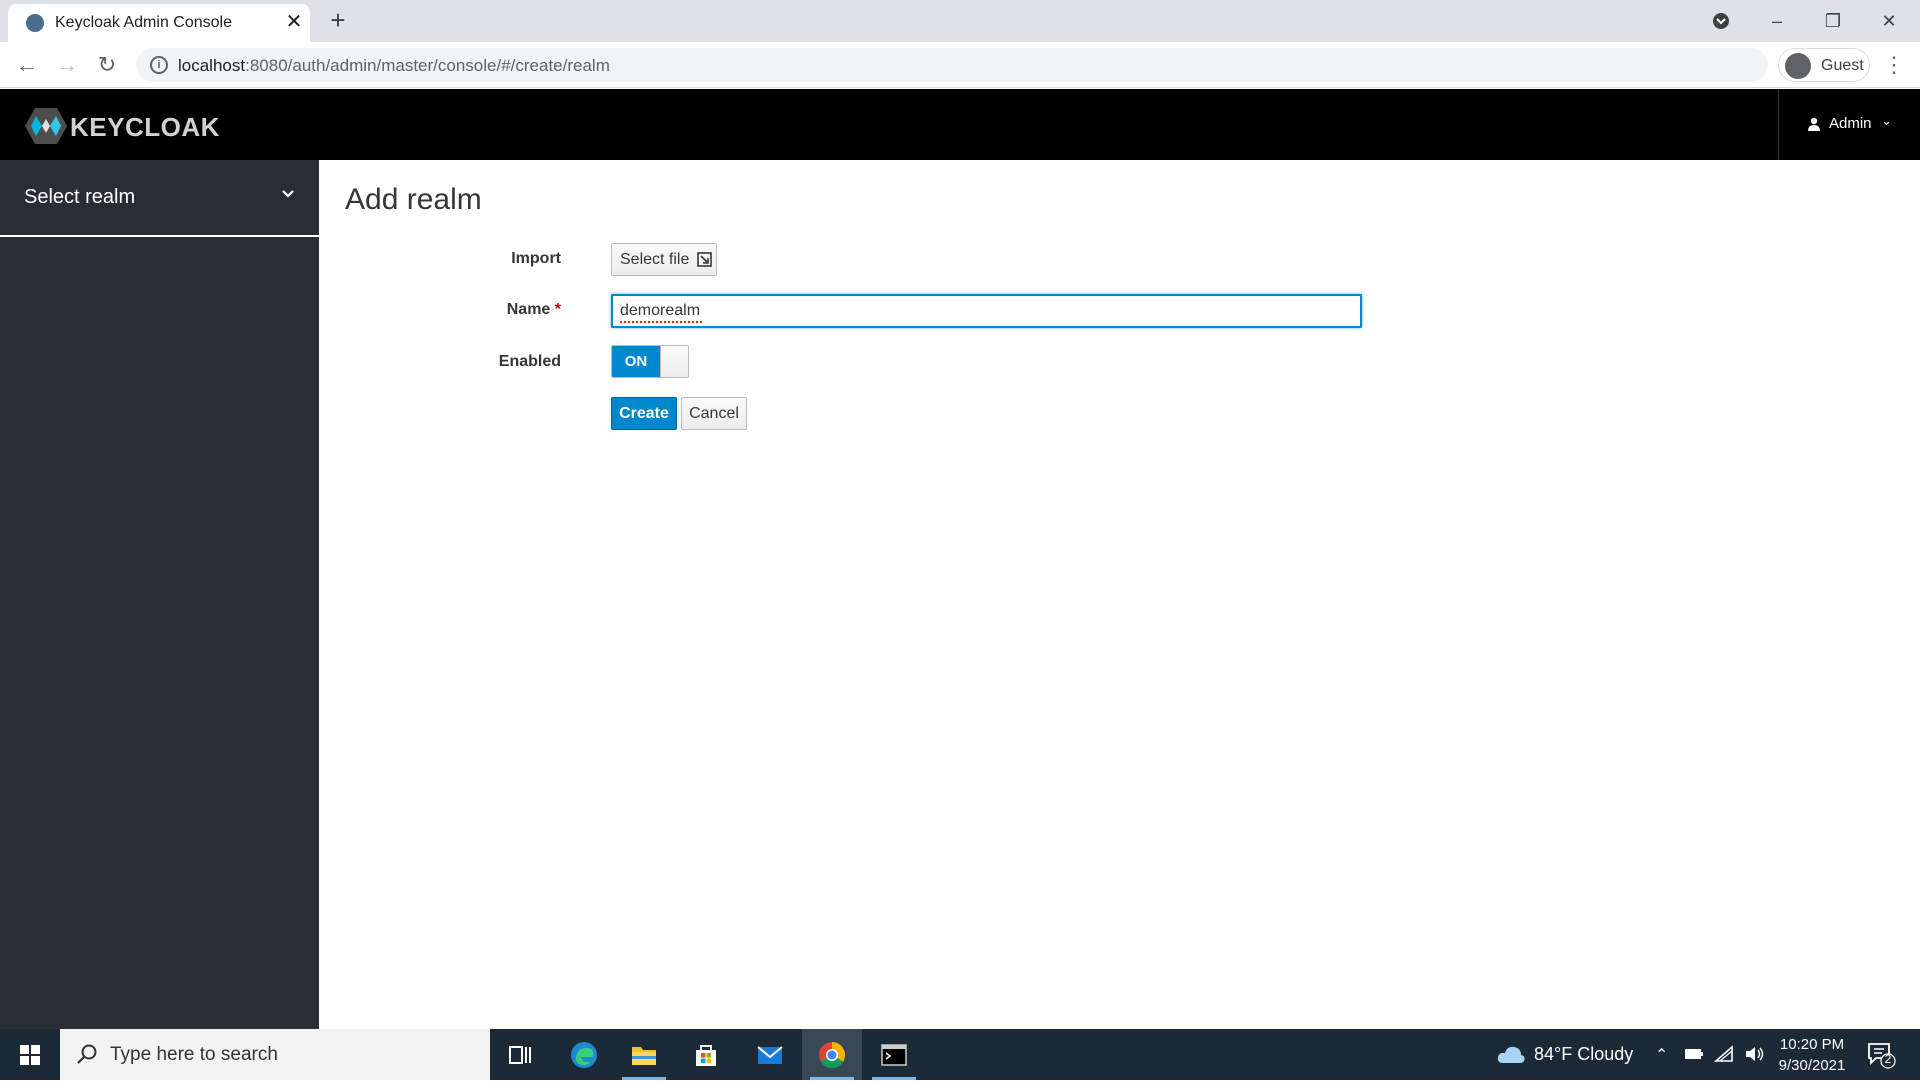 The width and height of the screenshot is (1920, 1085). What do you see at coordinates (1694, 1056) in the screenshot?
I see `battery-icon` at bounding box center [1694, 1056].